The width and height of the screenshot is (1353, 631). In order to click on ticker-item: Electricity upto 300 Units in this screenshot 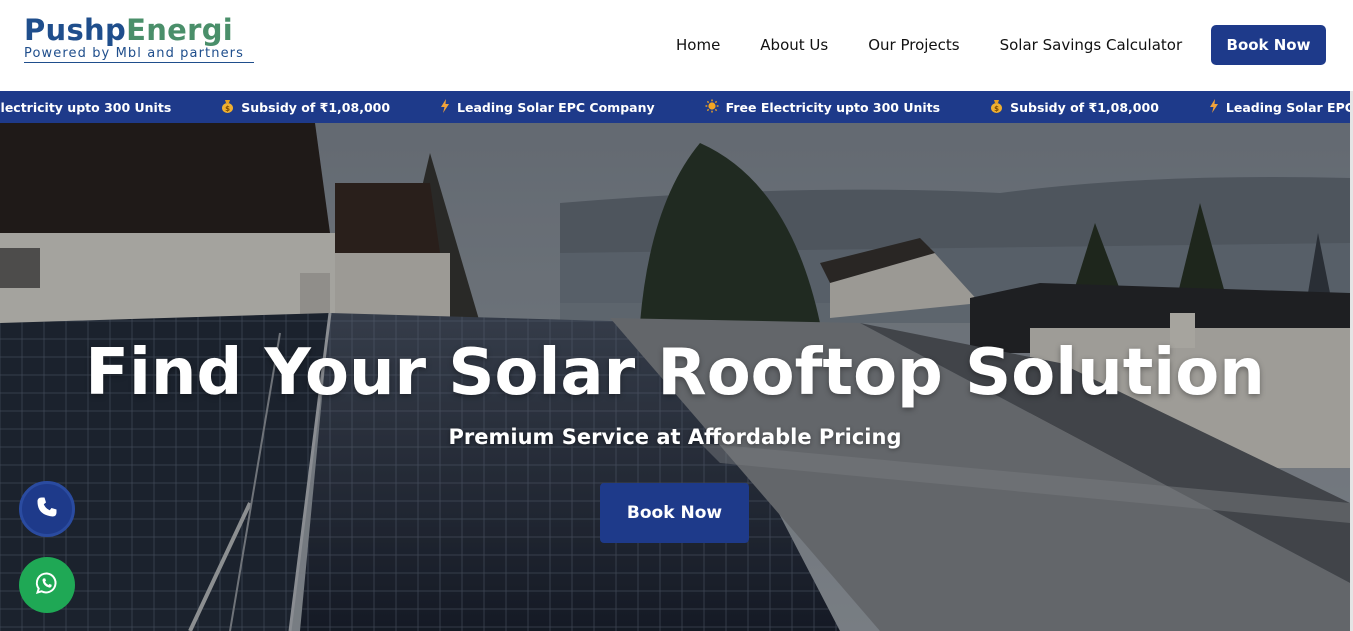, I will do `click(85, 107)`.